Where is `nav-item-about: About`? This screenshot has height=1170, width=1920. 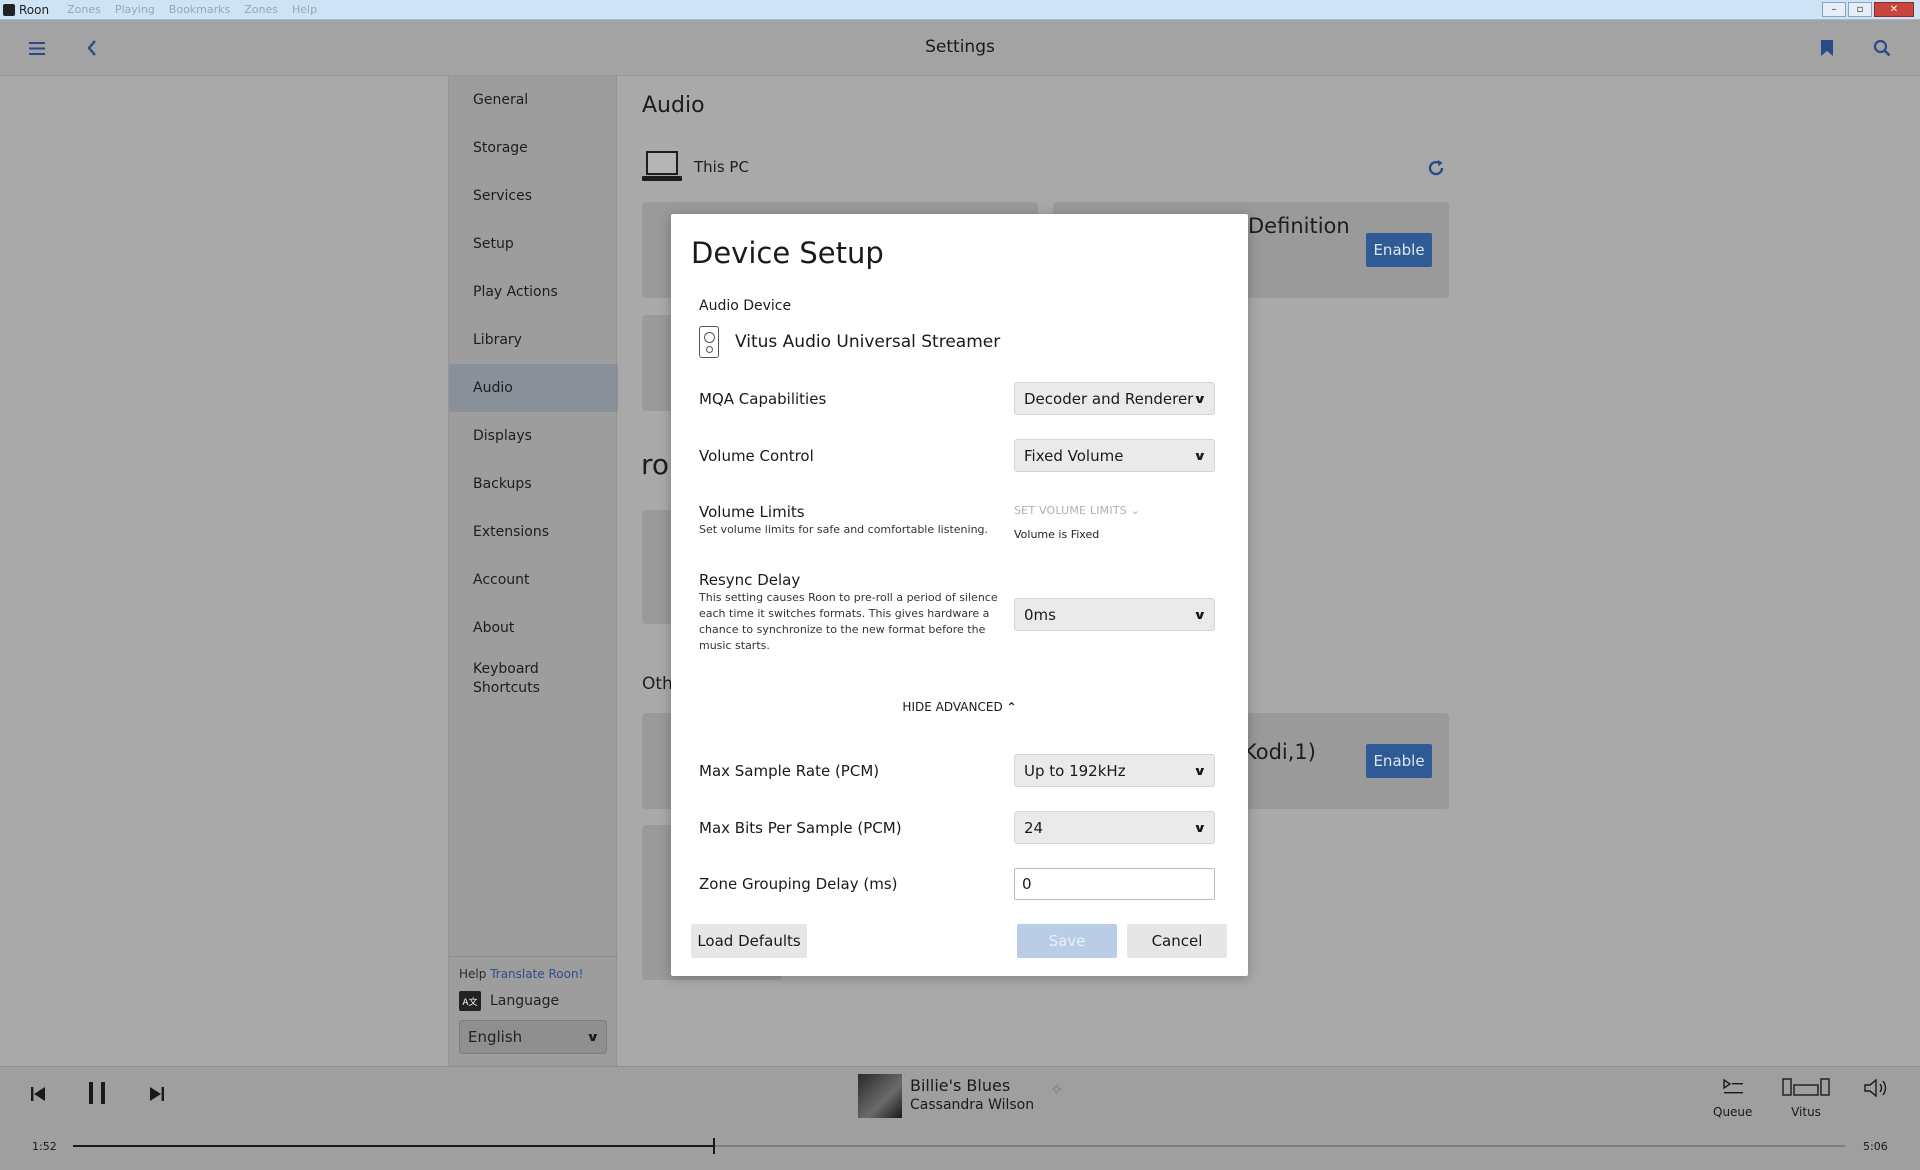 nav-item-about: About is located at coordinates (533, 628).